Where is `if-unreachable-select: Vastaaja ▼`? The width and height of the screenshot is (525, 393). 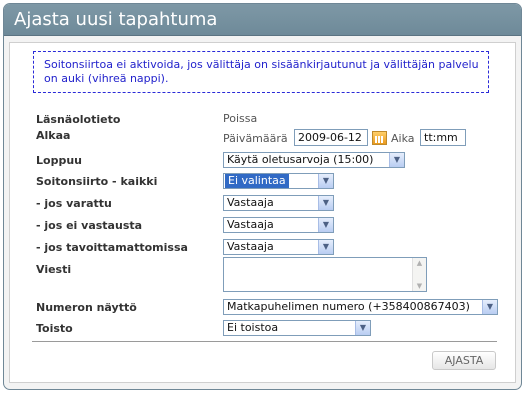
if-unreachable-select: Vastaaja ▼ is located at coordinates (278, 247).